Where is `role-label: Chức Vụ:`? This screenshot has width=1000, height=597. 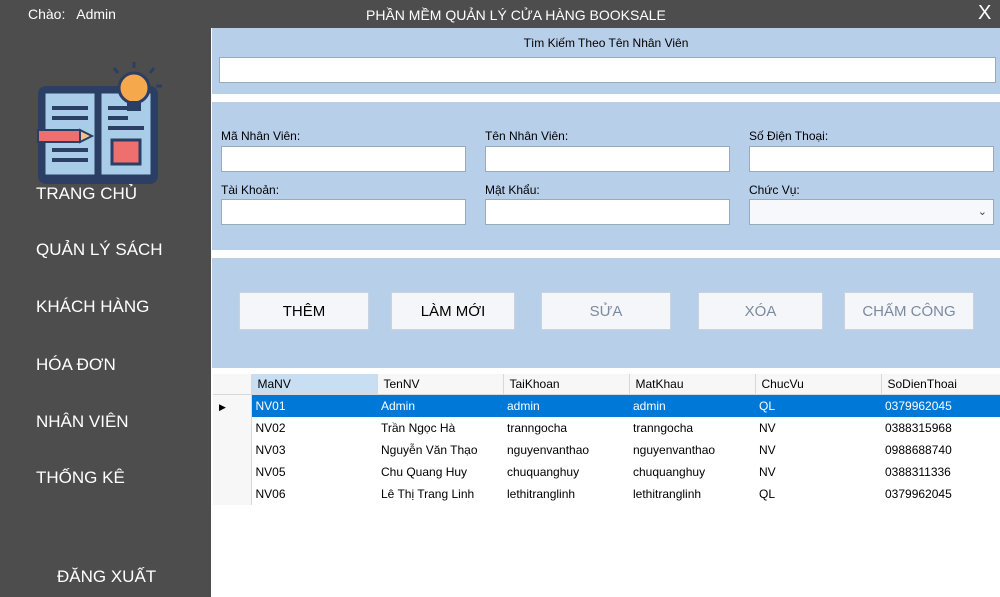 role-label: Chức Vụ: is located at coordinates (774, 190).